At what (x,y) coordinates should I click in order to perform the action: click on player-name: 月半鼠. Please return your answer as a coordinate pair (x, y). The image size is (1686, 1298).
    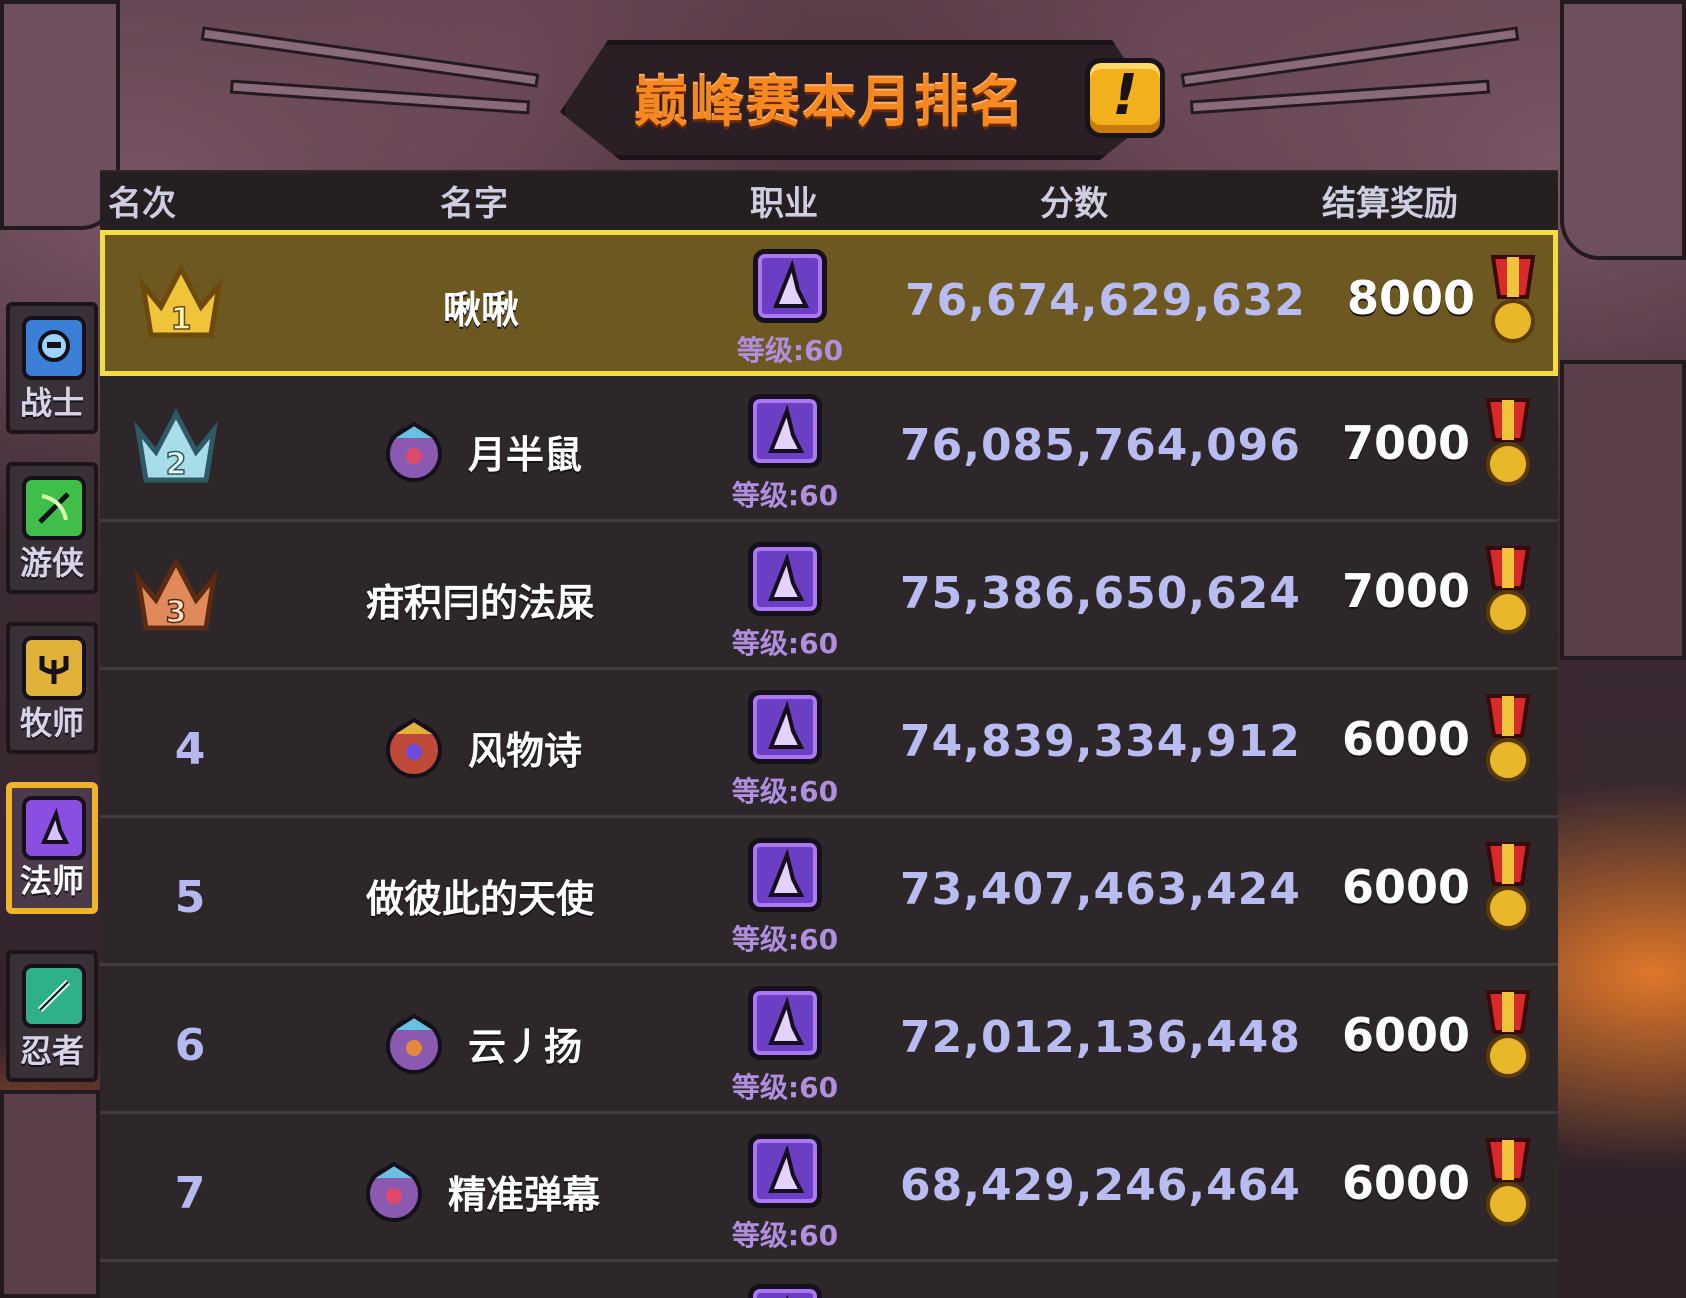
    Looking at the image, I should click on (525, 455).